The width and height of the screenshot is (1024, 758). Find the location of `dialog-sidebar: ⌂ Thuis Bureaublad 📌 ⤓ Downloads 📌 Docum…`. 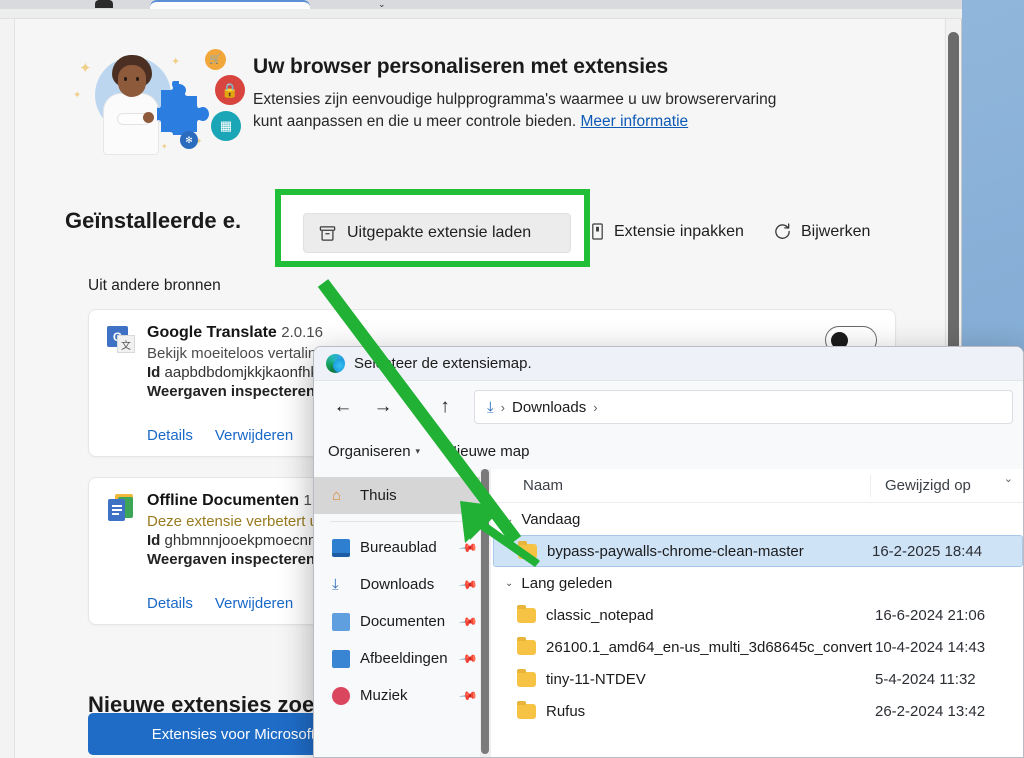

dialog-sidebar: ⌂ Thuis Bureaublad 📌 ⤓ Downloads 📌 Docum… is located at coordinates (402, 613).